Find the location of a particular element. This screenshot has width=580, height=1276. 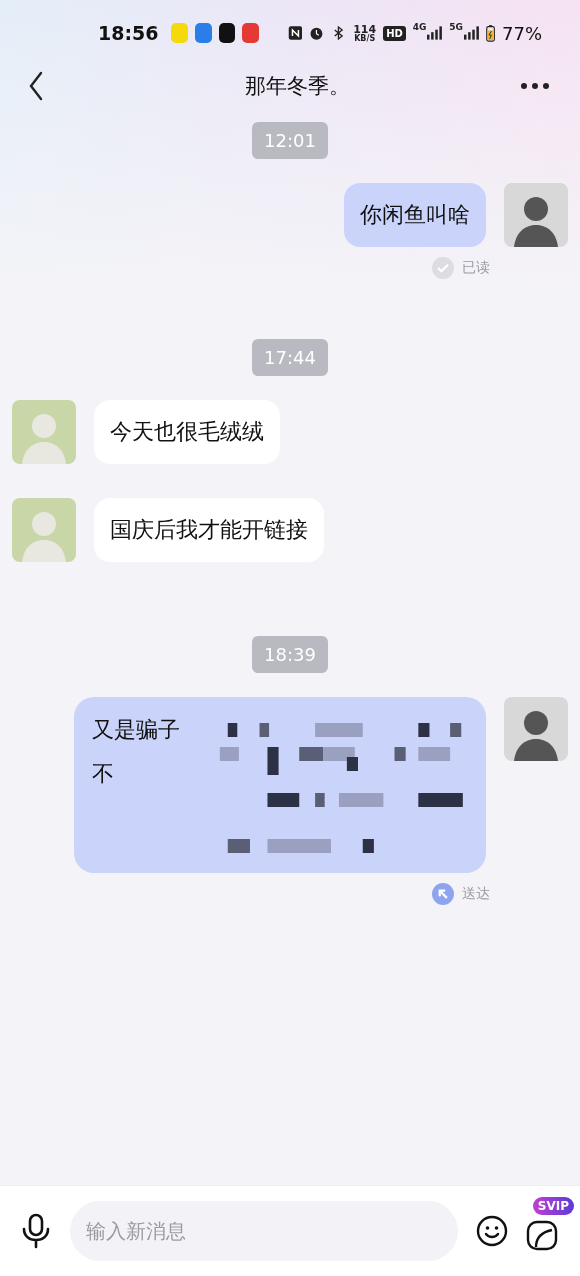

network-label: 5G is located at coordinates (456, 27).